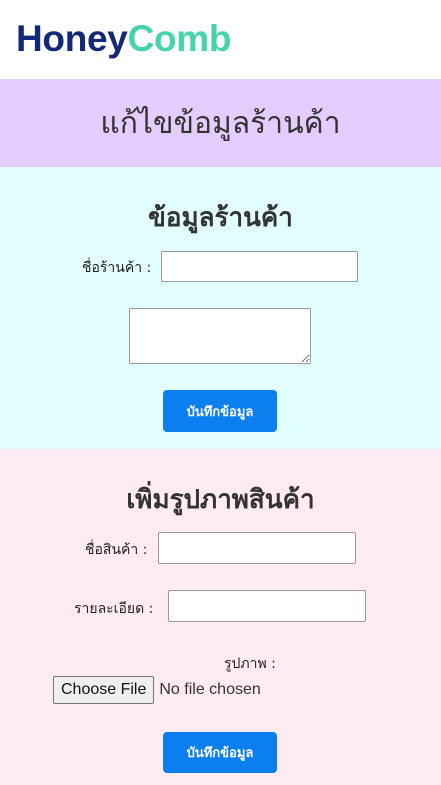 This screenshot has width=441, height=785. Describe the element at coordinates (117, 268) in the screenshot. I see `shop-name-label: ชื่อร้านค้า :` at that location.